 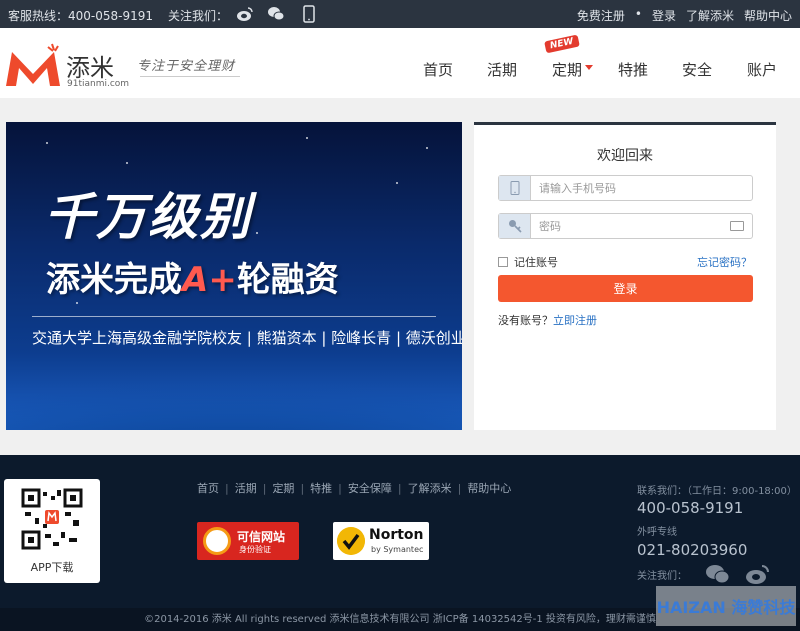 I want to click on footer-link-home: 首页, so click(x=208, y=488).